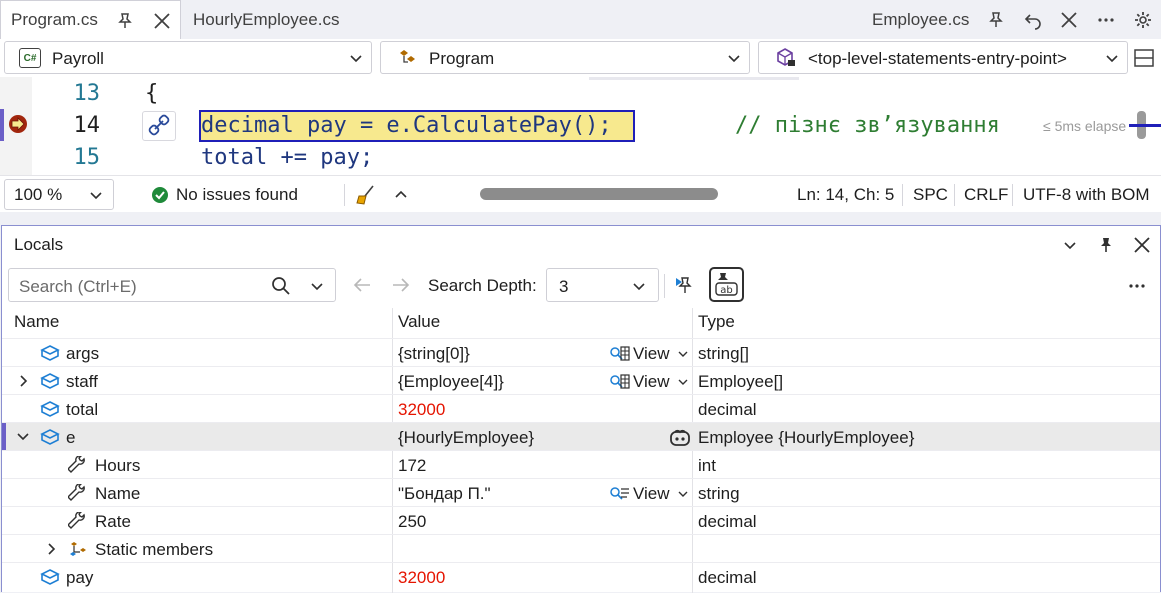 The height and width of the screenshot is (593, 1161). I want to click on csharp-project-icon: C#, so click(30, 58).